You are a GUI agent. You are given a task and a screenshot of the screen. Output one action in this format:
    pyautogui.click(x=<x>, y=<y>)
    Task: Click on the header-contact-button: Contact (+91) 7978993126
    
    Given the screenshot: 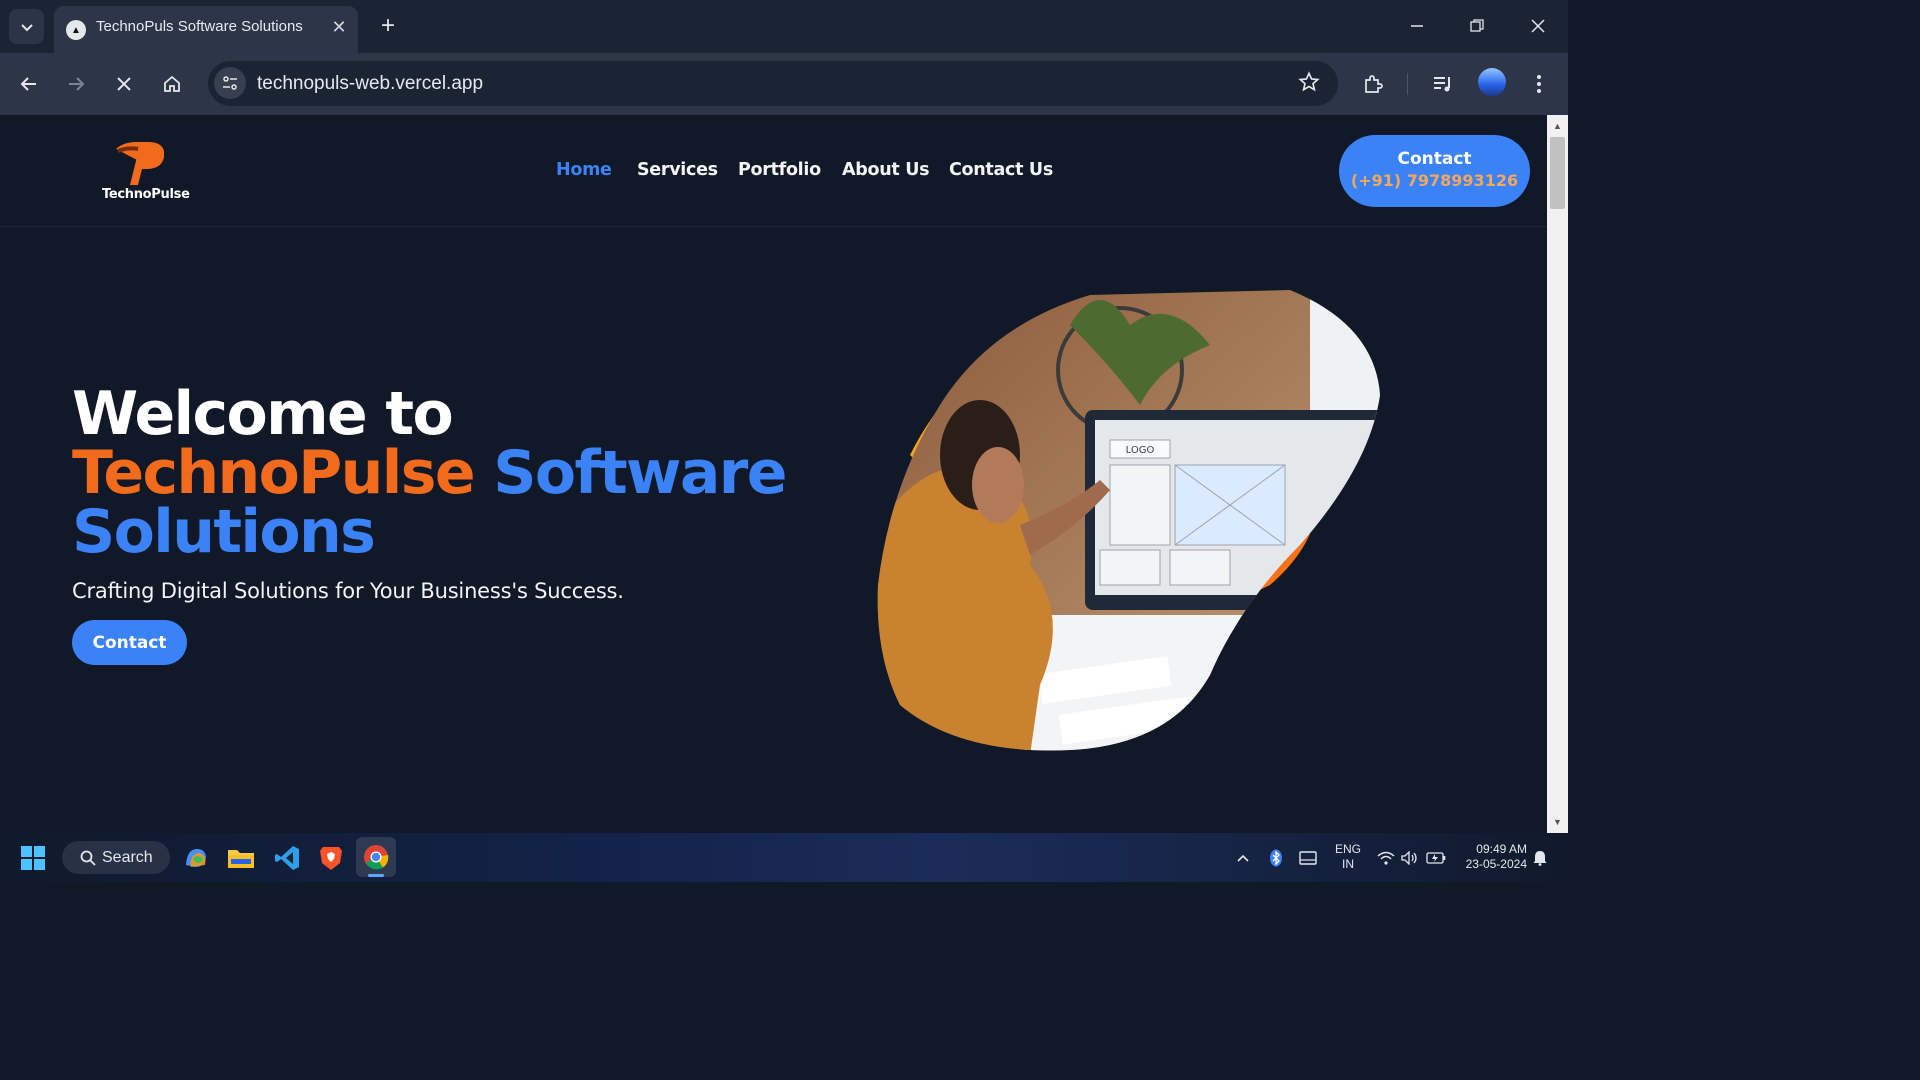 What is the action you would take?
    pyautogui.click(x=1434, y=171)
    